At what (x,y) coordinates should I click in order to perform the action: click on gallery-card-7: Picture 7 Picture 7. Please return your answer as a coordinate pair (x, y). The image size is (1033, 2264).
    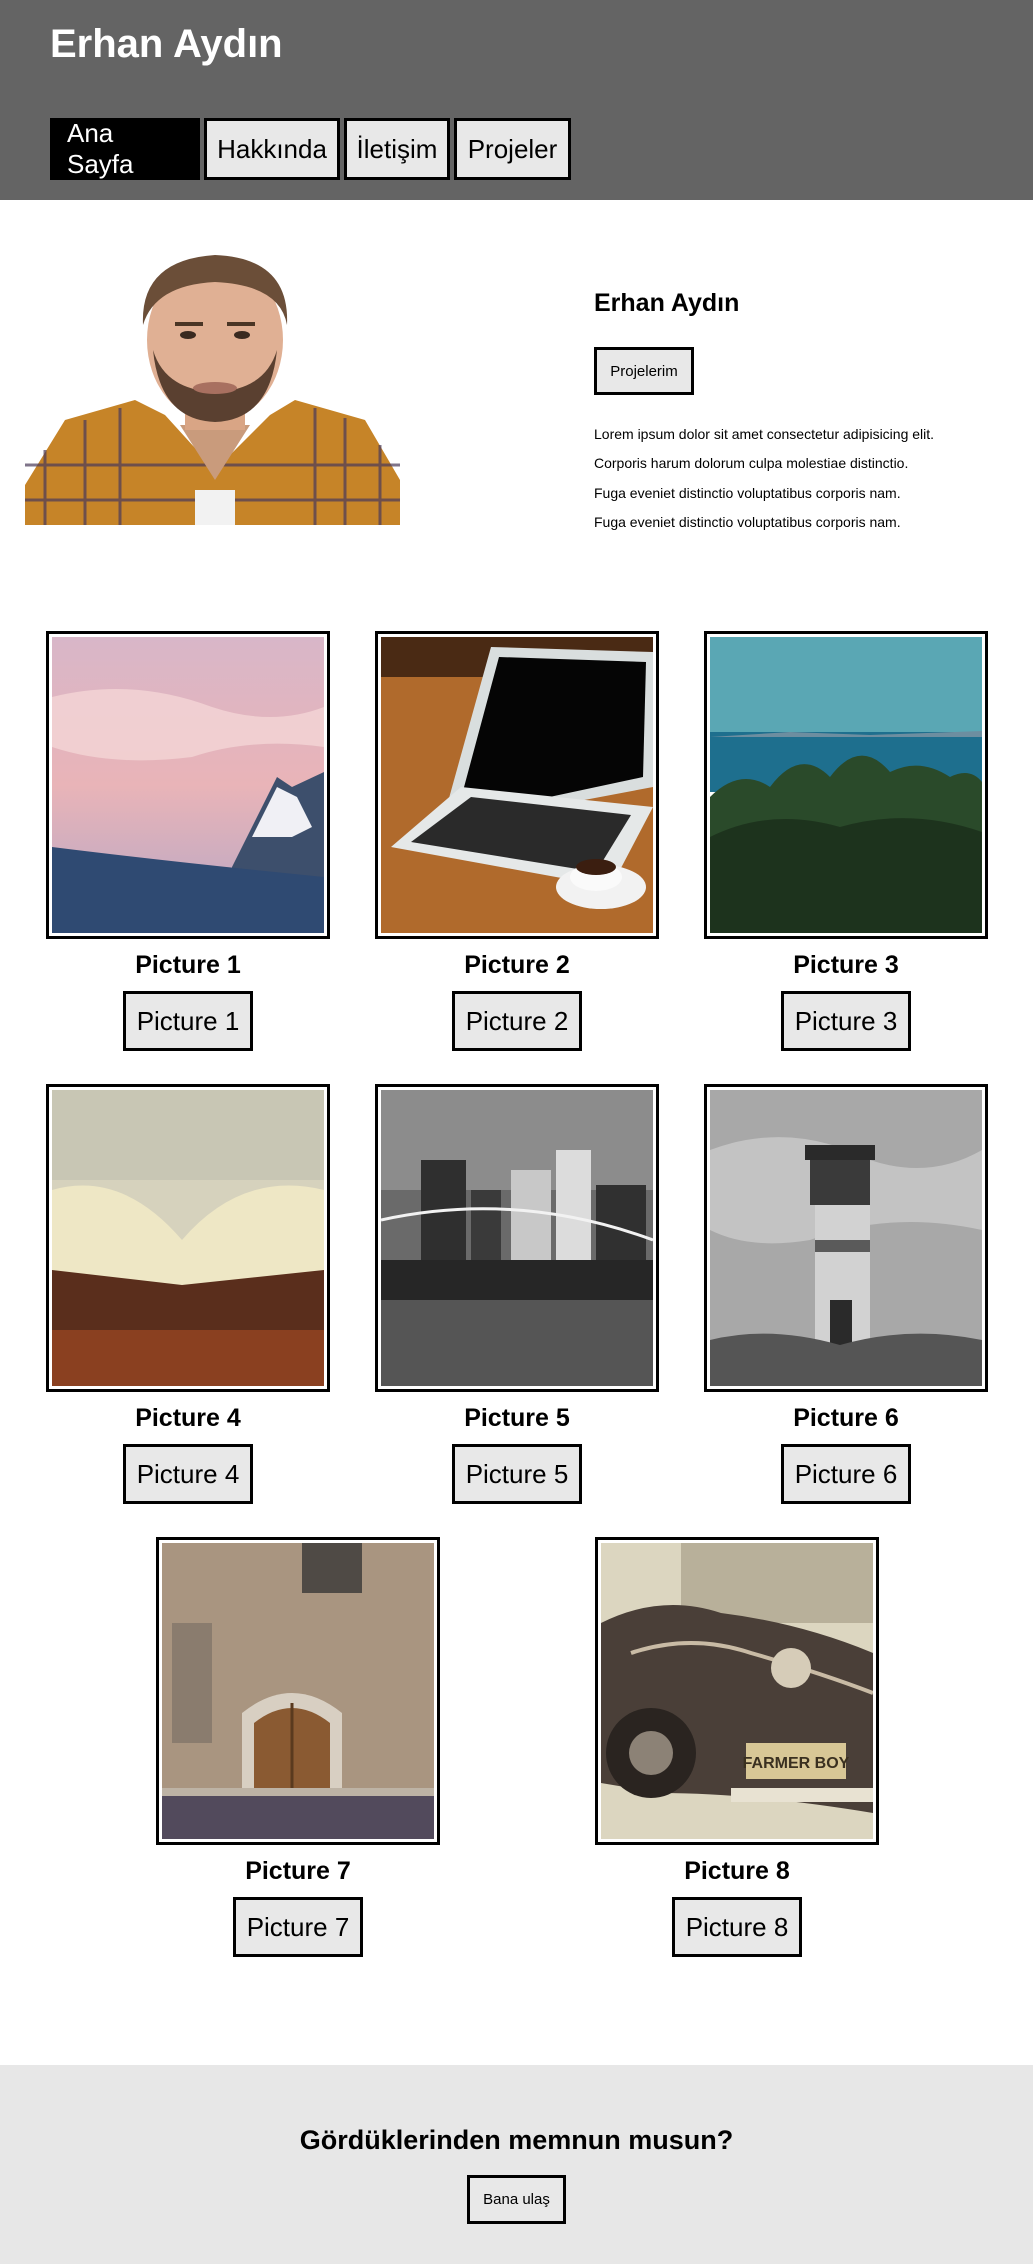
    Looking at the image, I should click on (298, 1747).